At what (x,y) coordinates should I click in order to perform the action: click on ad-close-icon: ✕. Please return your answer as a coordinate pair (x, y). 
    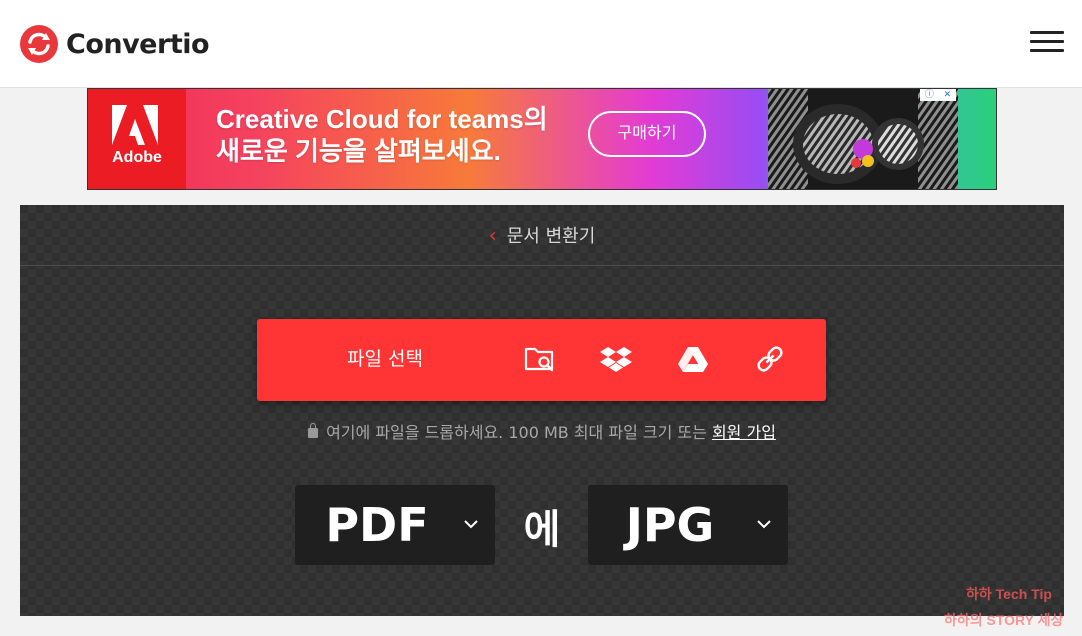
    Looking at the image, I should click on (948, 95).